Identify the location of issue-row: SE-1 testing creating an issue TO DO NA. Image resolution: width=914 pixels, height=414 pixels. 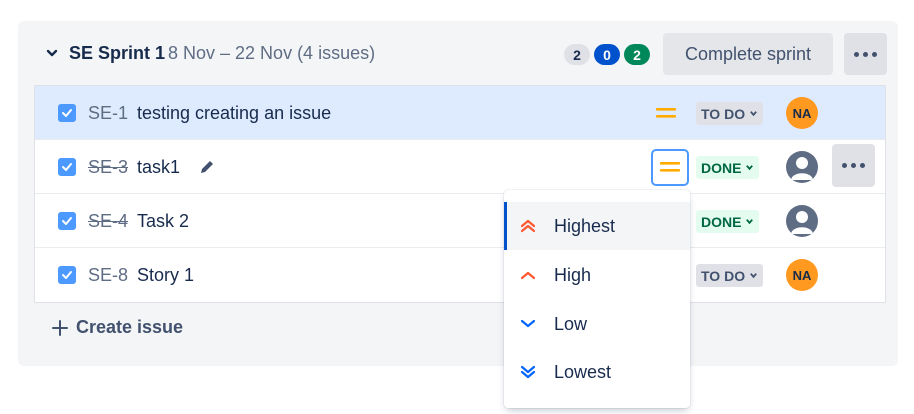
(460, 113).